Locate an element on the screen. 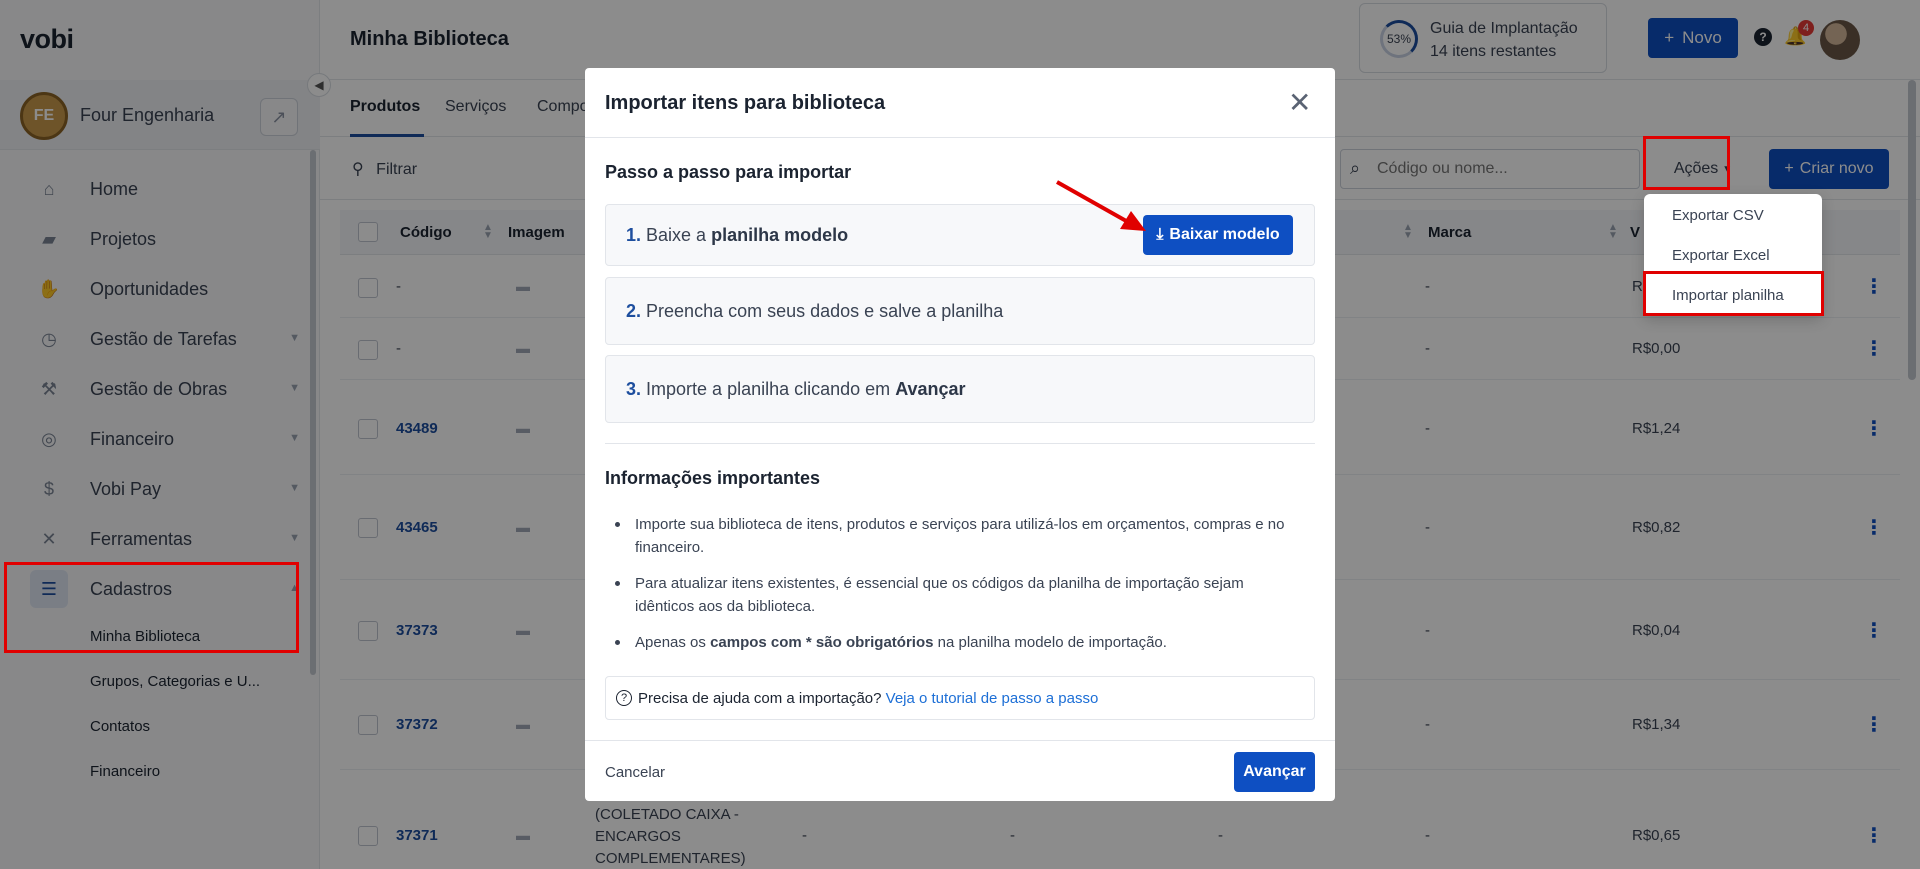 The image size is (1920, 869). modal-header: Importar itens para biblioteca ✕ is located at coordinates (960, 103).